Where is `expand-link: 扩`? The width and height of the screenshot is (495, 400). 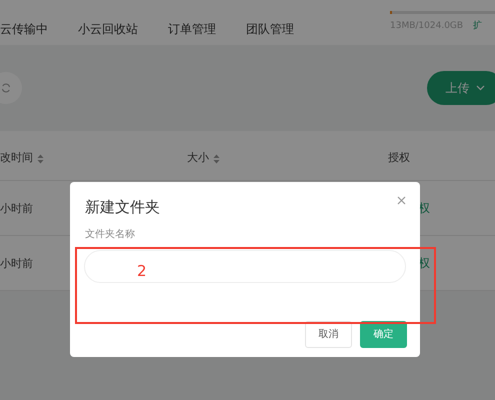 expand-link: 扩 is located at coordinates (477, 27).